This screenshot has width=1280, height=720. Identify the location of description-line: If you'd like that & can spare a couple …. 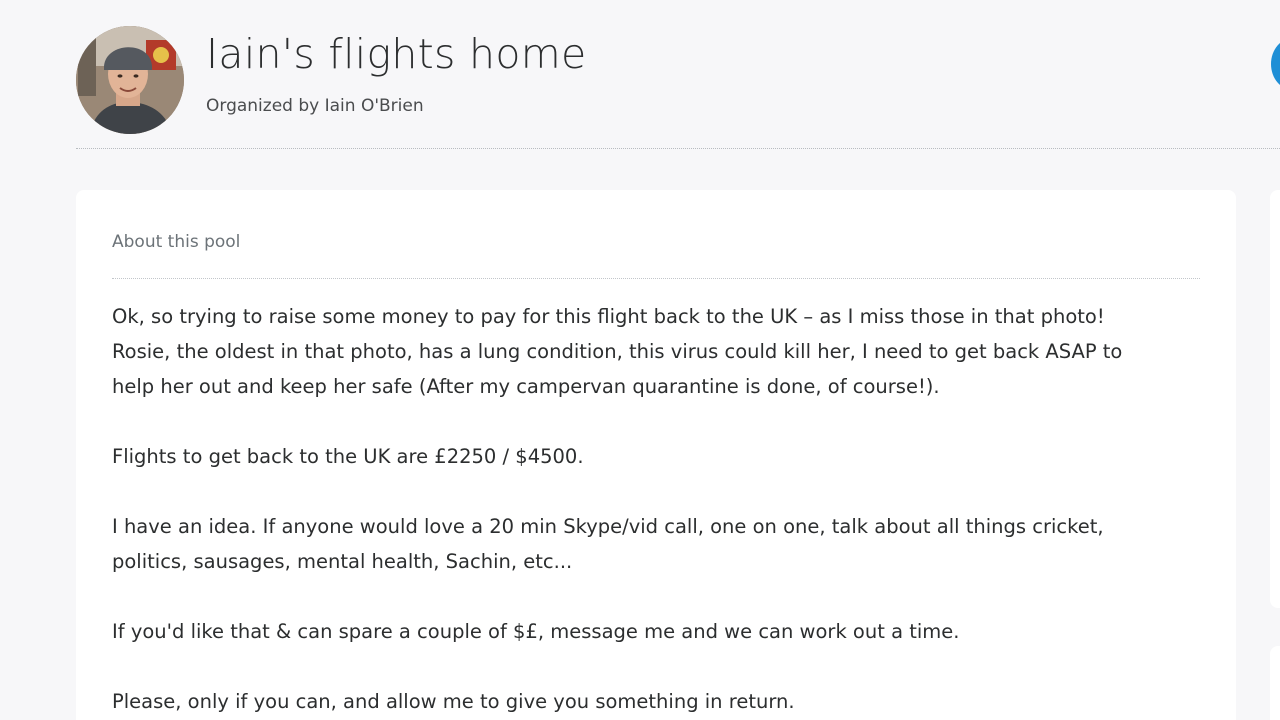
(536, 631).